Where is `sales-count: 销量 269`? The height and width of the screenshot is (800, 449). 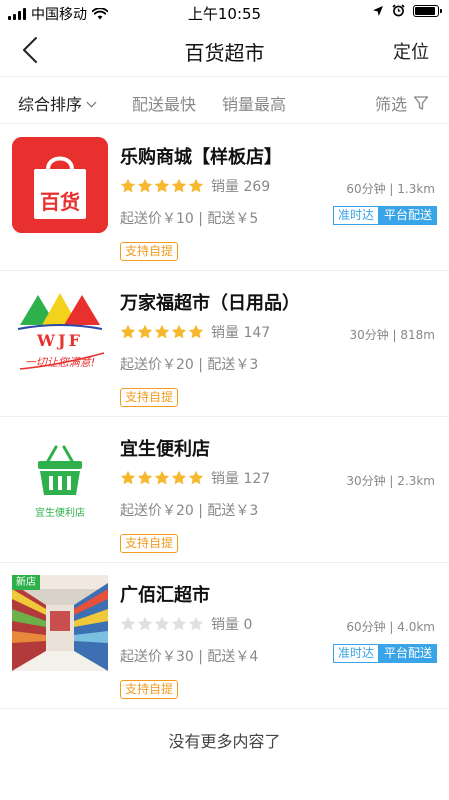 sales-count: 销量 269 is located at coordinates (241, 187).